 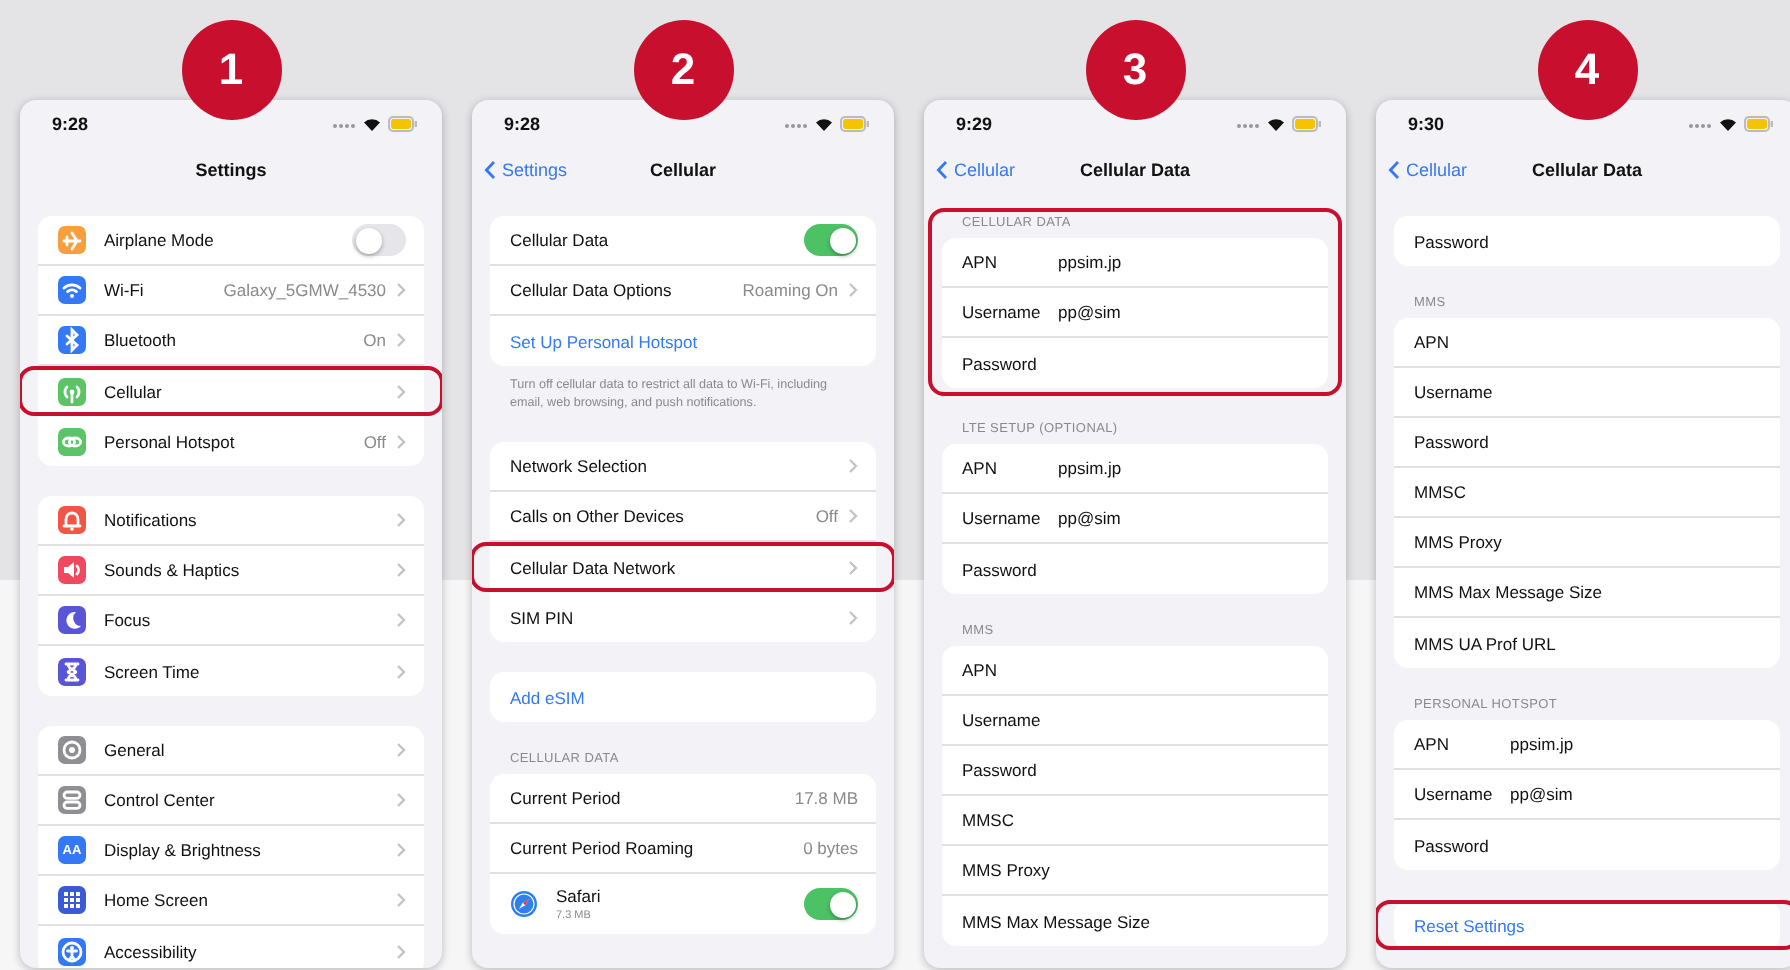 I want to click on row-label: Focus, so click(x=128, y=620).